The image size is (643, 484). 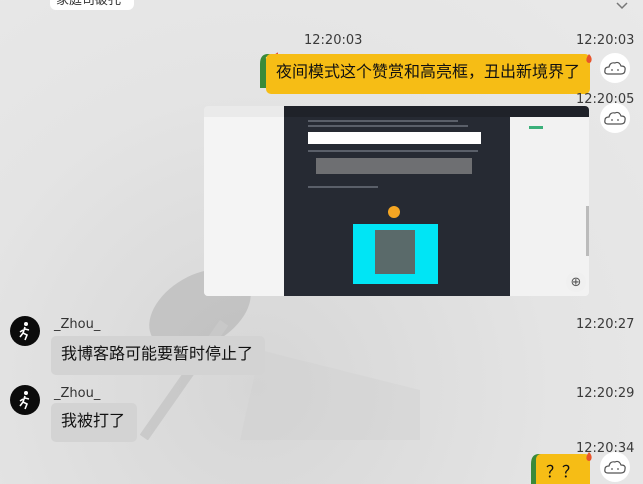 I want to click on partial-message-text: 家庭司破孔, so click(x=89, y=4).